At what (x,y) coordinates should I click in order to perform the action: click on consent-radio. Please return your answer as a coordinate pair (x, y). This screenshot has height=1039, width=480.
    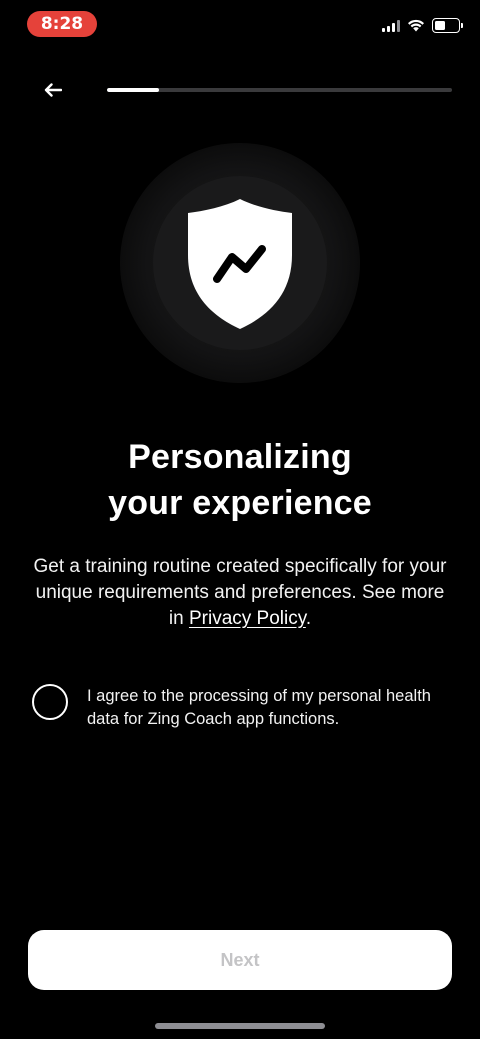
    Looking at the image, I should click on (50, 702).